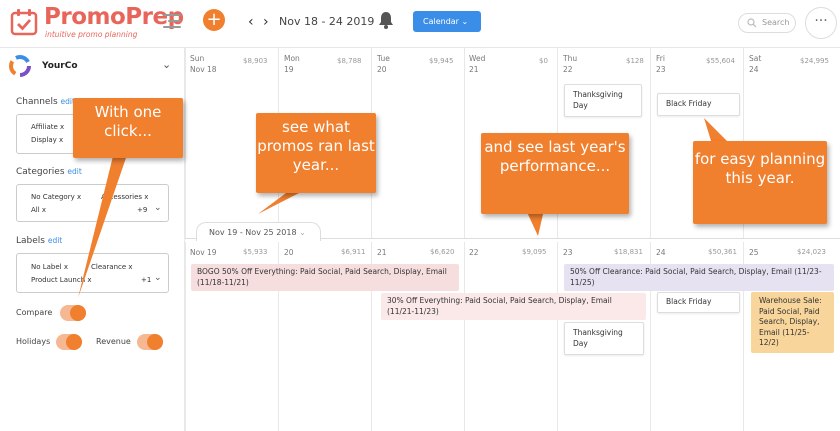 This screenshot has width=840, height=431. Describe the element at coordinates (281, 202) in the screenshot. I see `callout-arrow-last-year` at that location.